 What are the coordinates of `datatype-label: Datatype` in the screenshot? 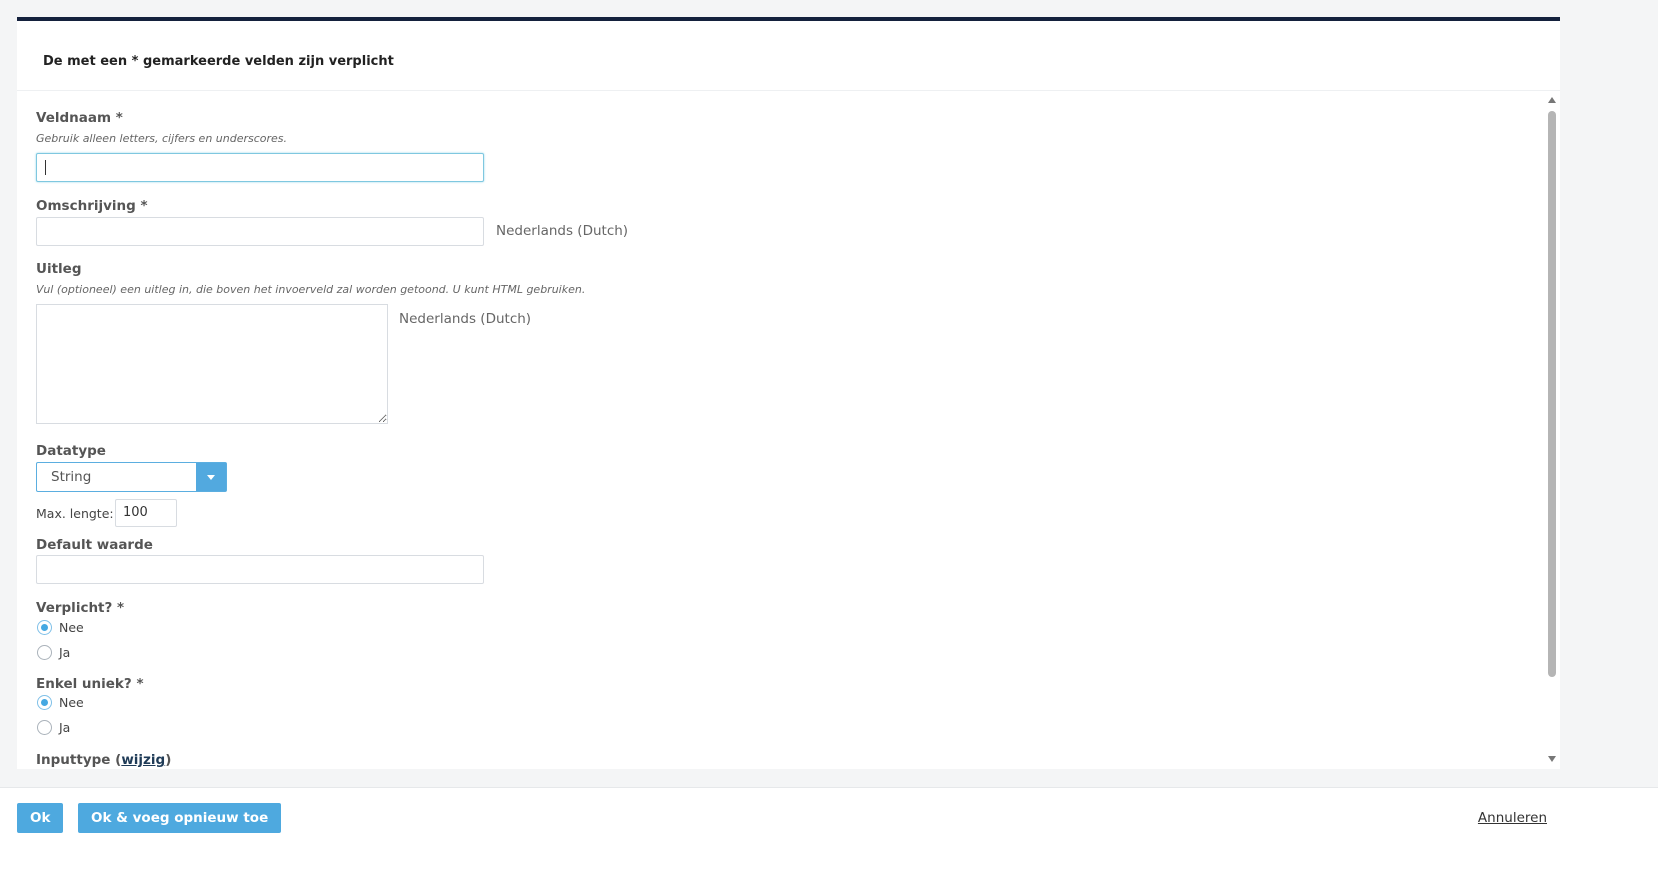 It's located at (71, 451).